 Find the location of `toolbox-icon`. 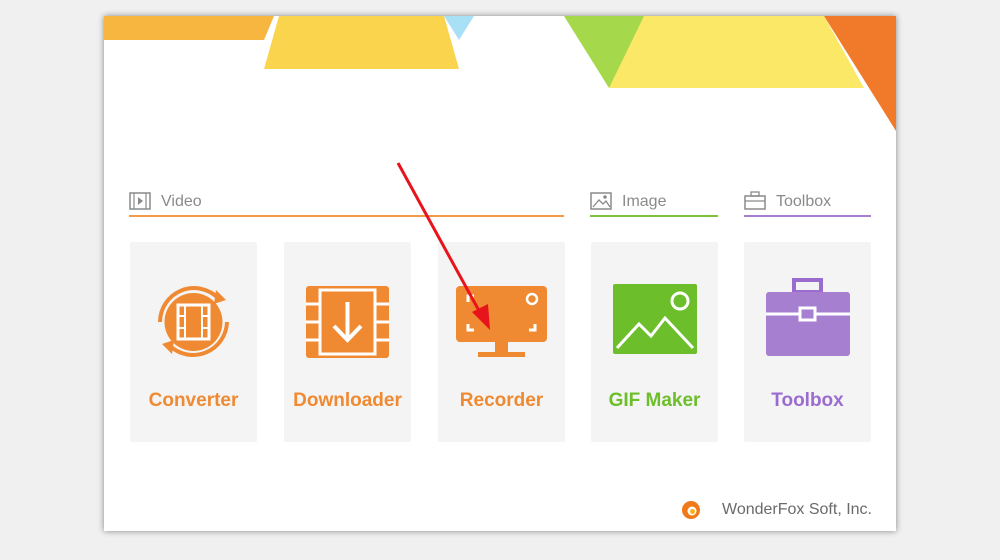

toolbox-icon is located at coordinates (808, 317).